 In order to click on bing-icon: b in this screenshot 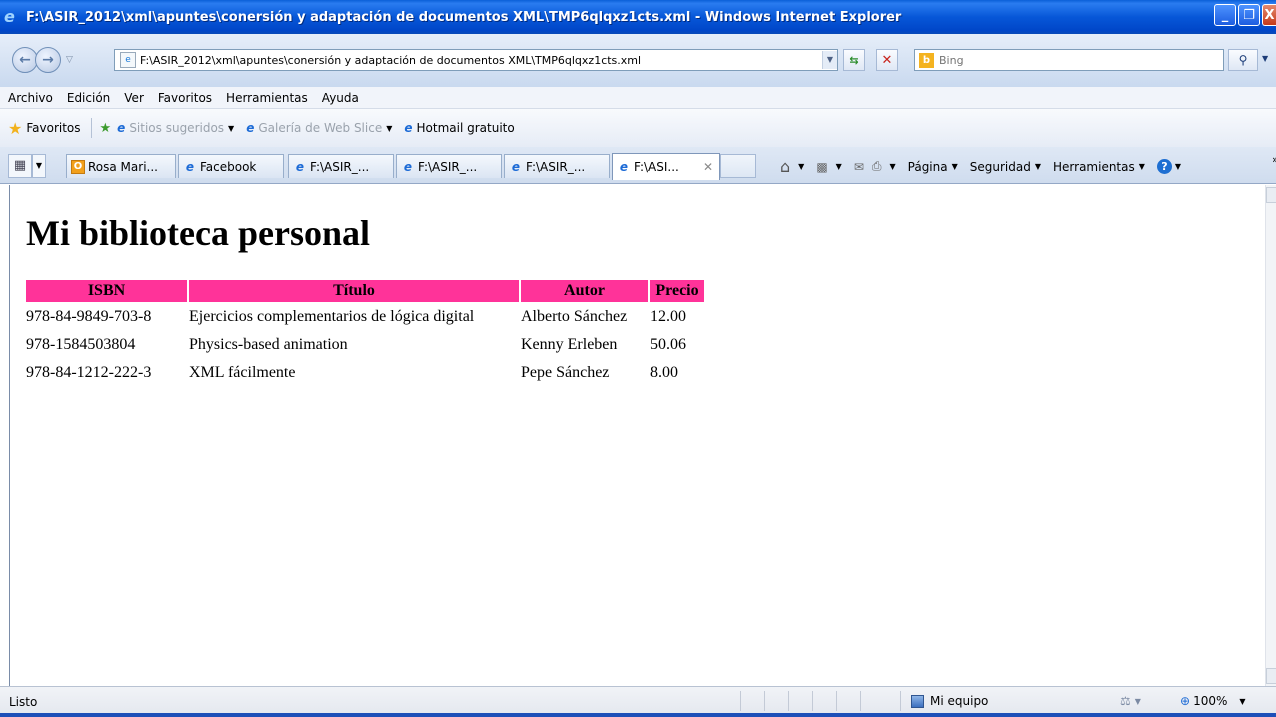, I will do `click(926, 60)`.